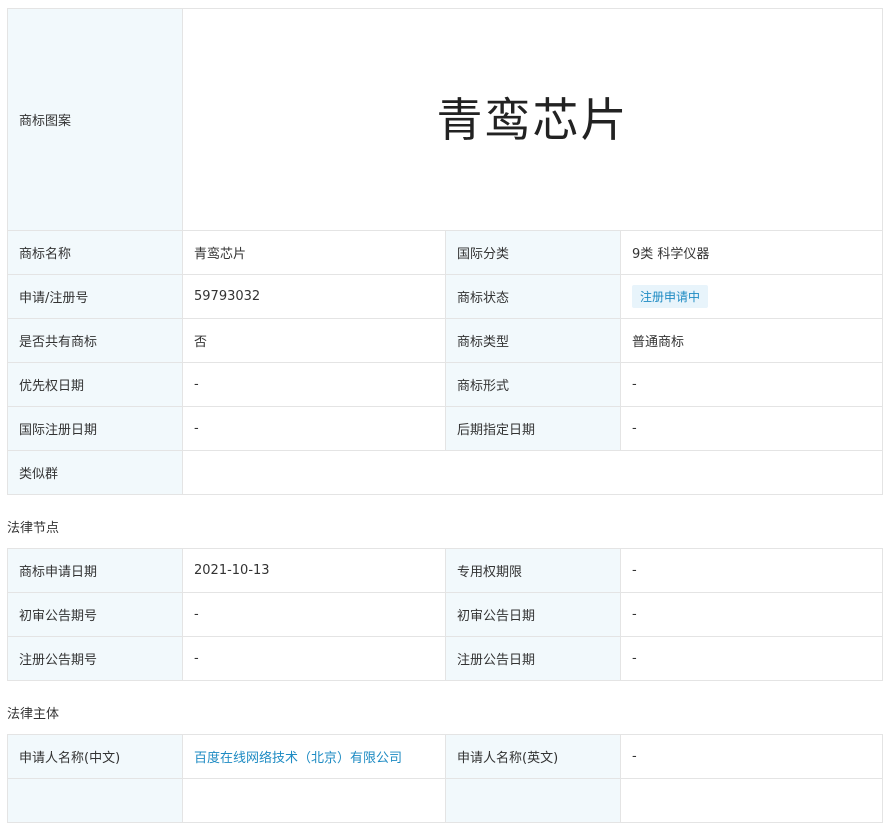 This screenshot has width=889, height=823. What do you see at coordinates (95, 384) in the screenshot?
I see `priority-date-label: 优先权日期` at bounding box center [95, 384].